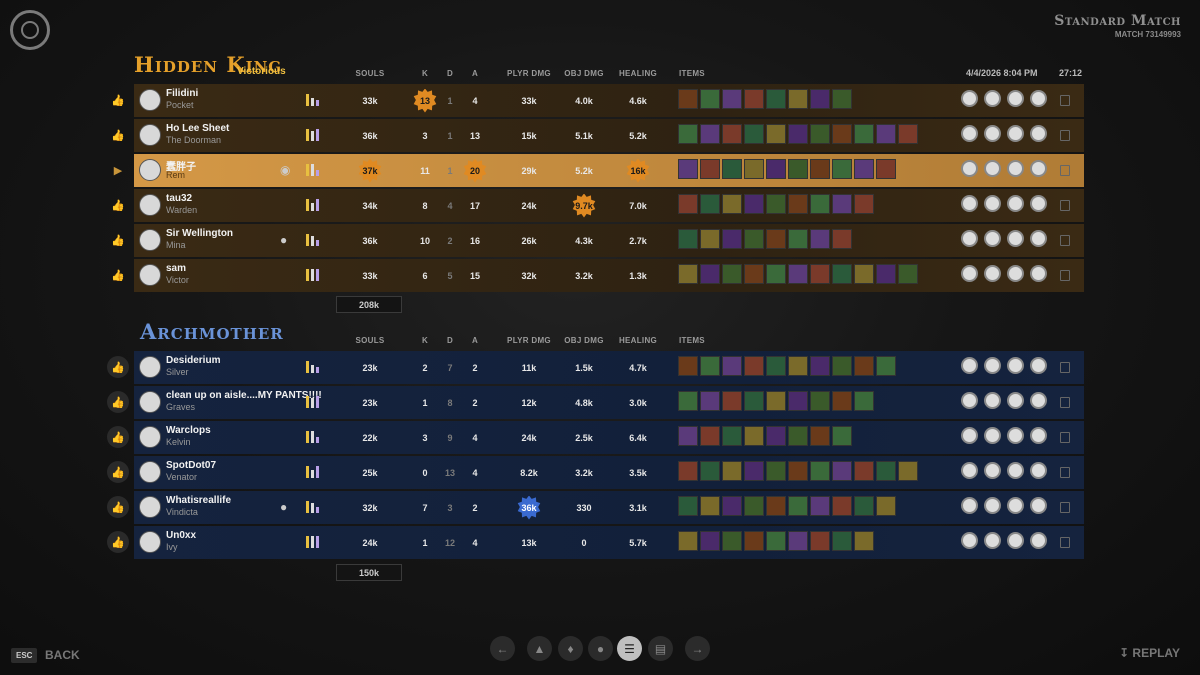 The height and width of the screenshot is (675, 1200). I want to click on esc-key: ESC, so click(24, 655).